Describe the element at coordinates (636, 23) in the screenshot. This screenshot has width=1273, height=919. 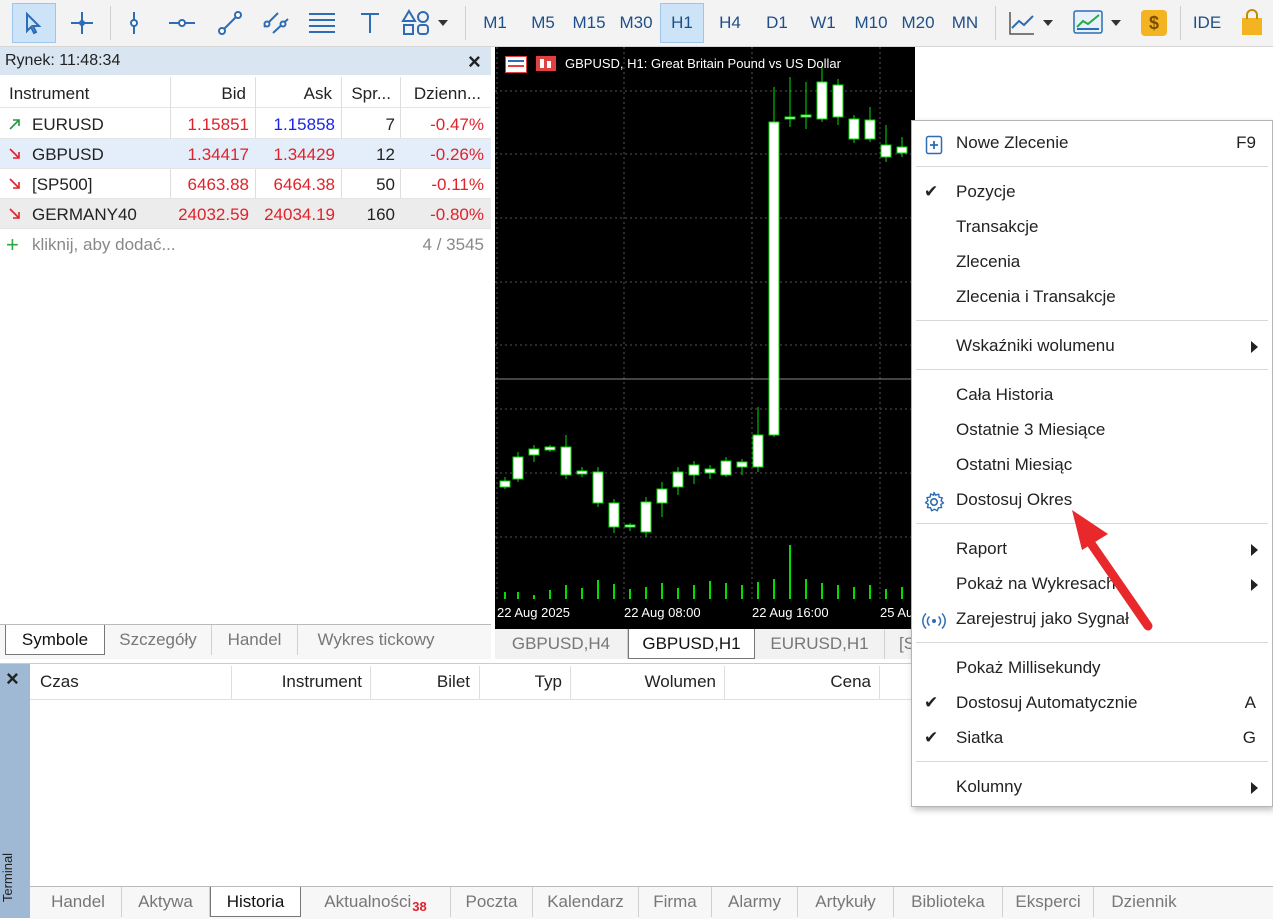
I see `timeframe-m30: M30` at that location.